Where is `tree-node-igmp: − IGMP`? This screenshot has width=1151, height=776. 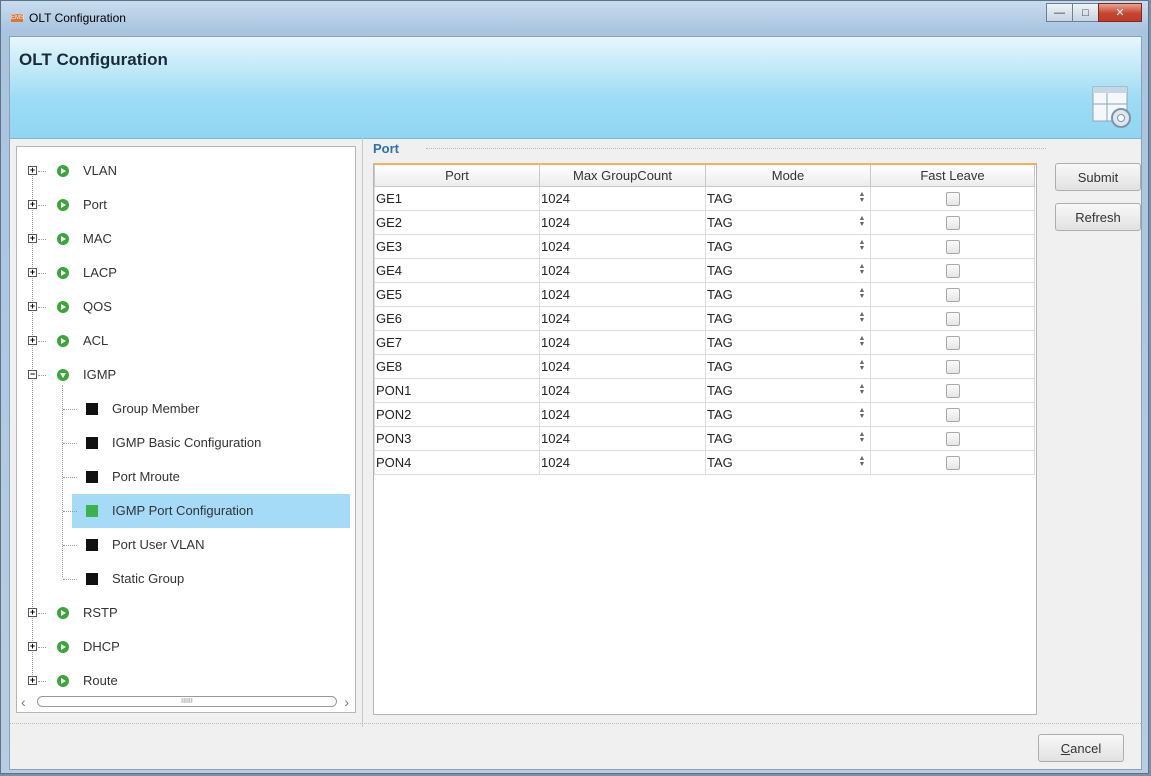
tree-node-igmp: − IGMP is located at coordinates (186, 375).